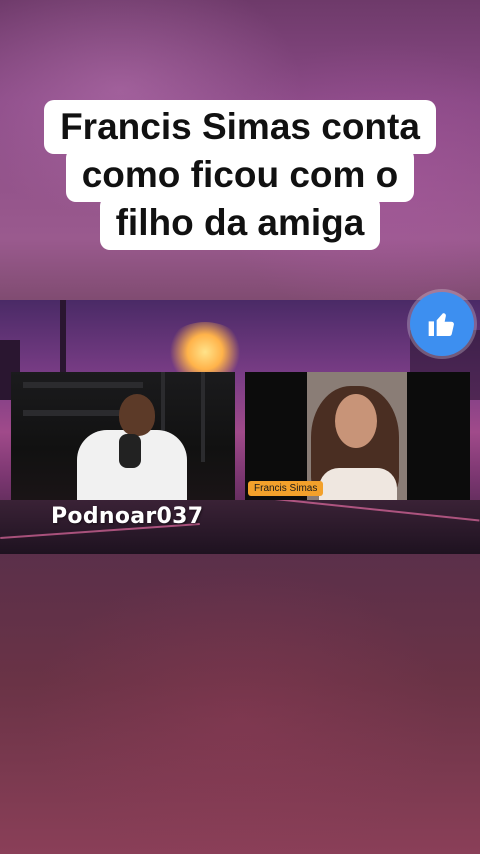  What do you see at coordinates (203, 417) in the screenshot?
I see `guitar-neck` at bounding box center [203, 417].